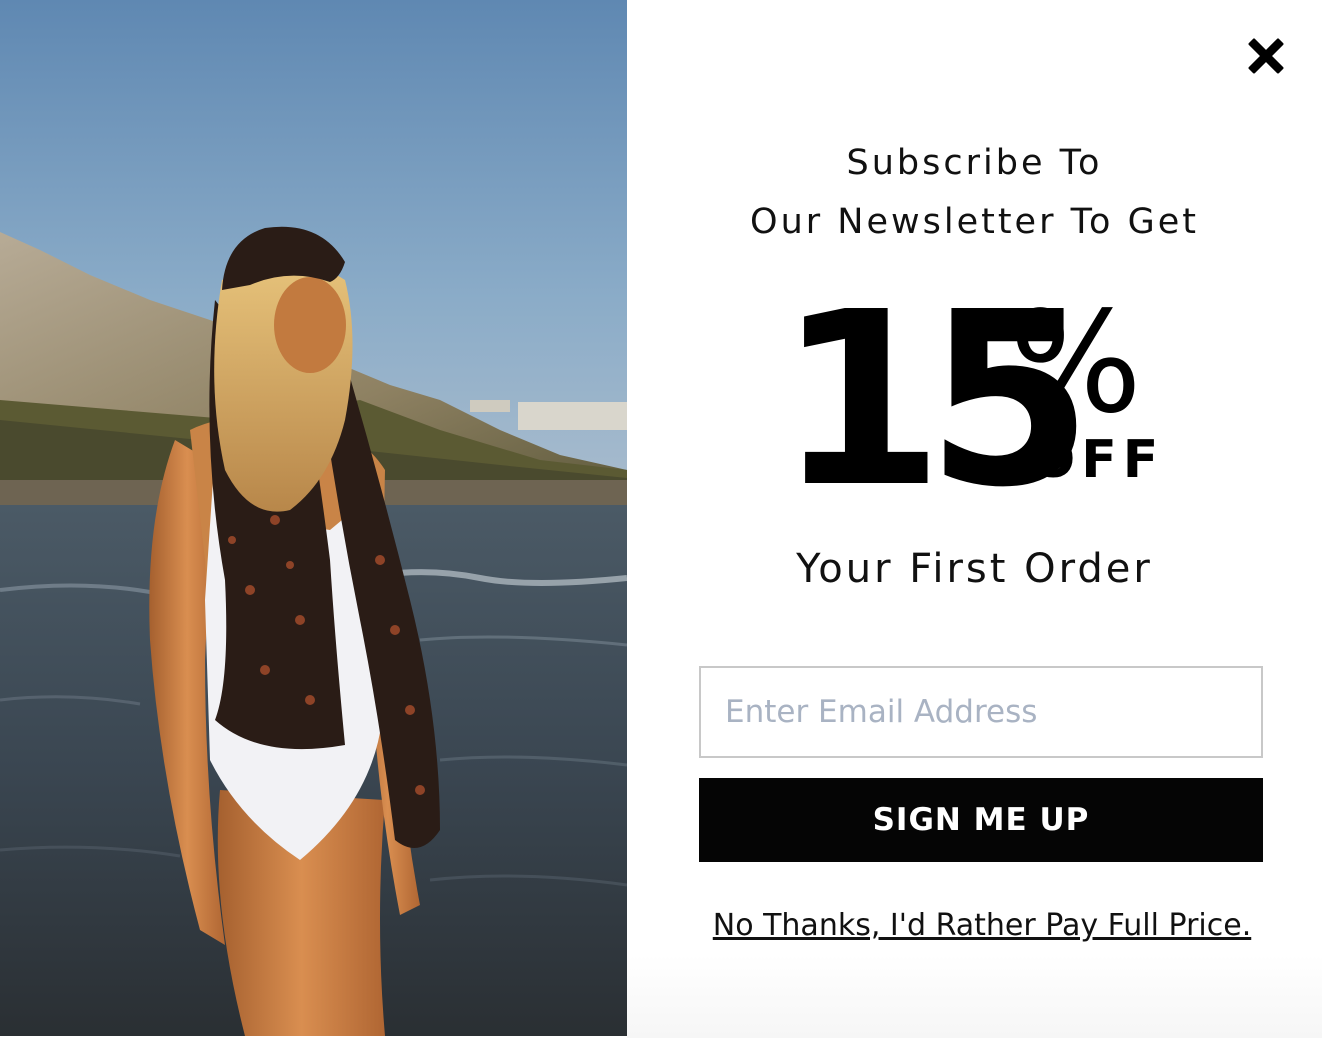  I want to click on headline-line-2: Our Newsletter To Get, so click(974, 222).